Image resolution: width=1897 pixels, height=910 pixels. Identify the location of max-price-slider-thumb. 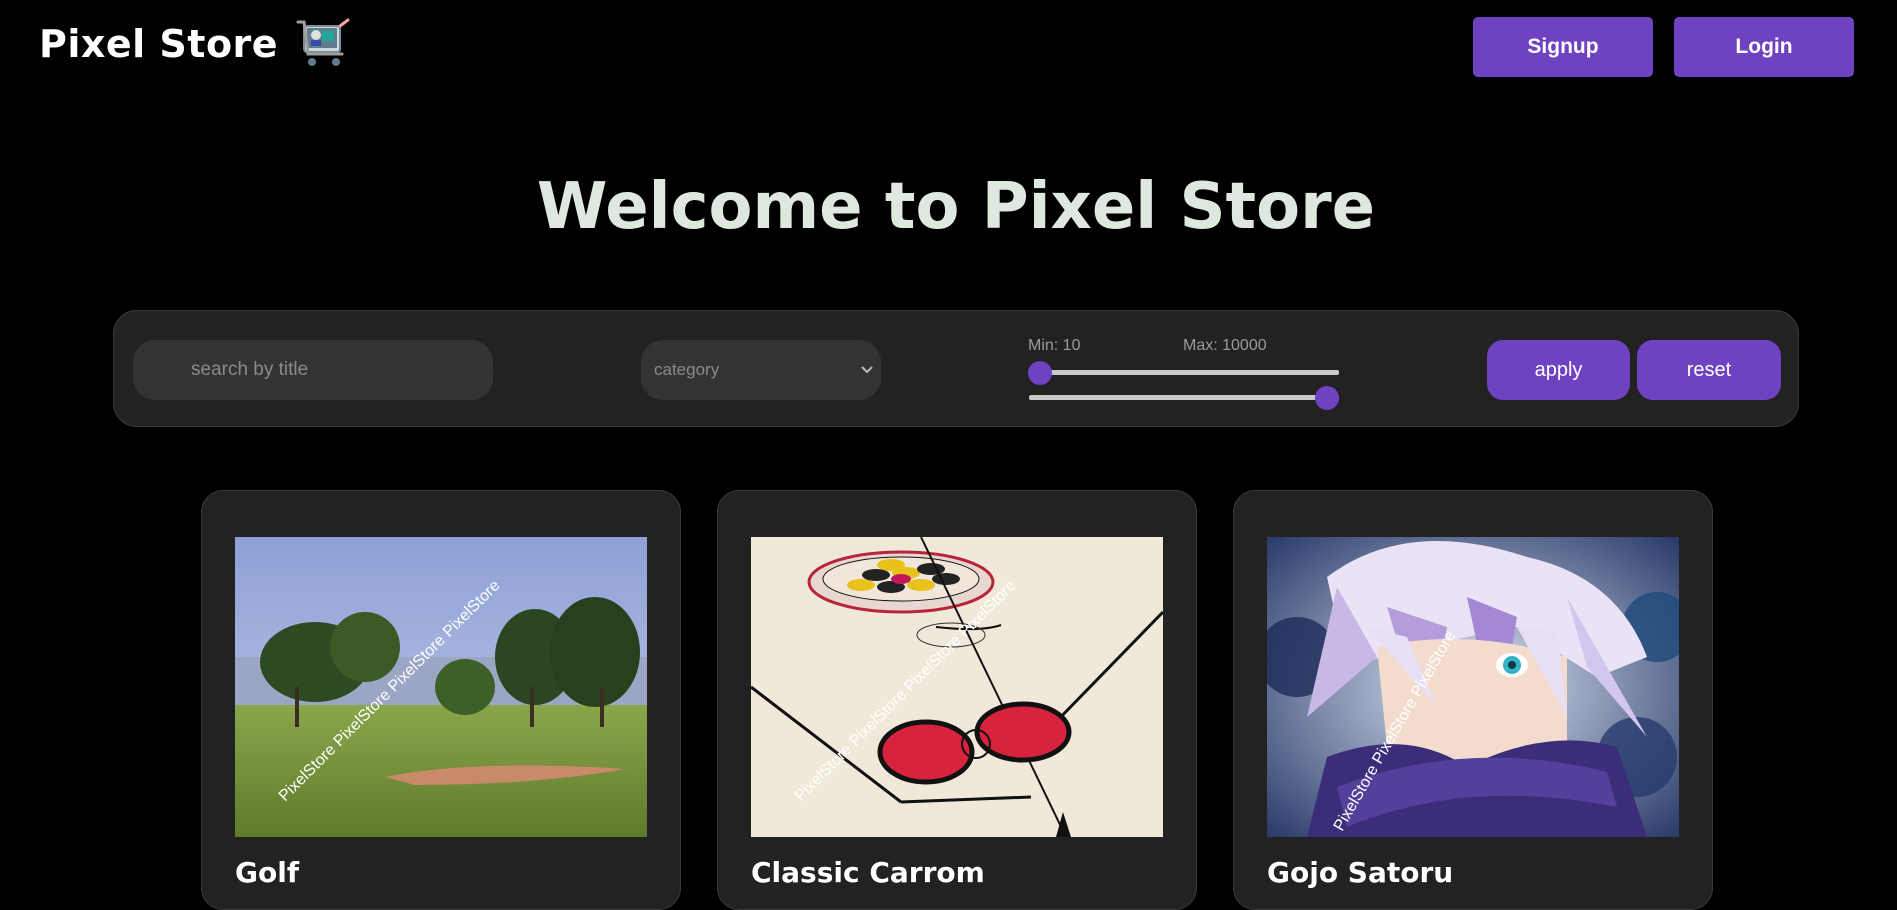
(1327, 398).